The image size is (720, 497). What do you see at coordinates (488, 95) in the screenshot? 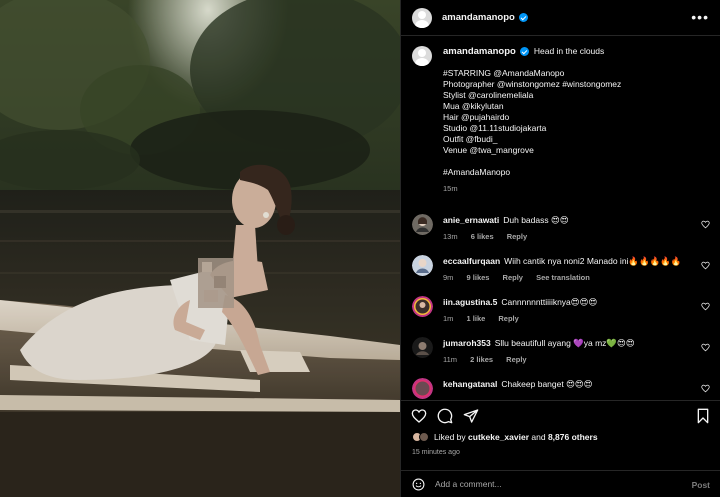
I see `caption-line: Stylist @carolinemeliala` at bounding box center [488, 95].